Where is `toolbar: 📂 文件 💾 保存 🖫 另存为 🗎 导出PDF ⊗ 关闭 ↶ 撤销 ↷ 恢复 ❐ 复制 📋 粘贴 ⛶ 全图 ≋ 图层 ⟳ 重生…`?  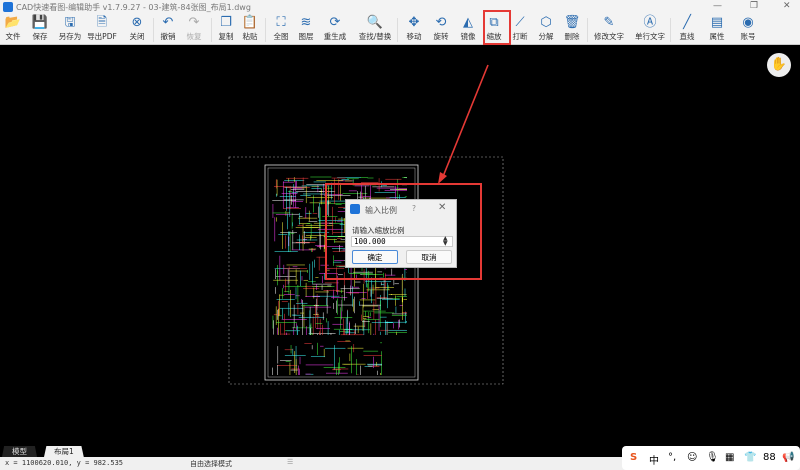
toolbar: 📂 文件 💾 保存 🖫 另存为 🗎 导出PDF ⊗ 关闭 ↶ 撤销 ↷ 恢复 ❐ 复制 📋 粘贴 ⛶ 全图 ≋ 图层 ⟳ 重生… is located at coordinates (400, 29).